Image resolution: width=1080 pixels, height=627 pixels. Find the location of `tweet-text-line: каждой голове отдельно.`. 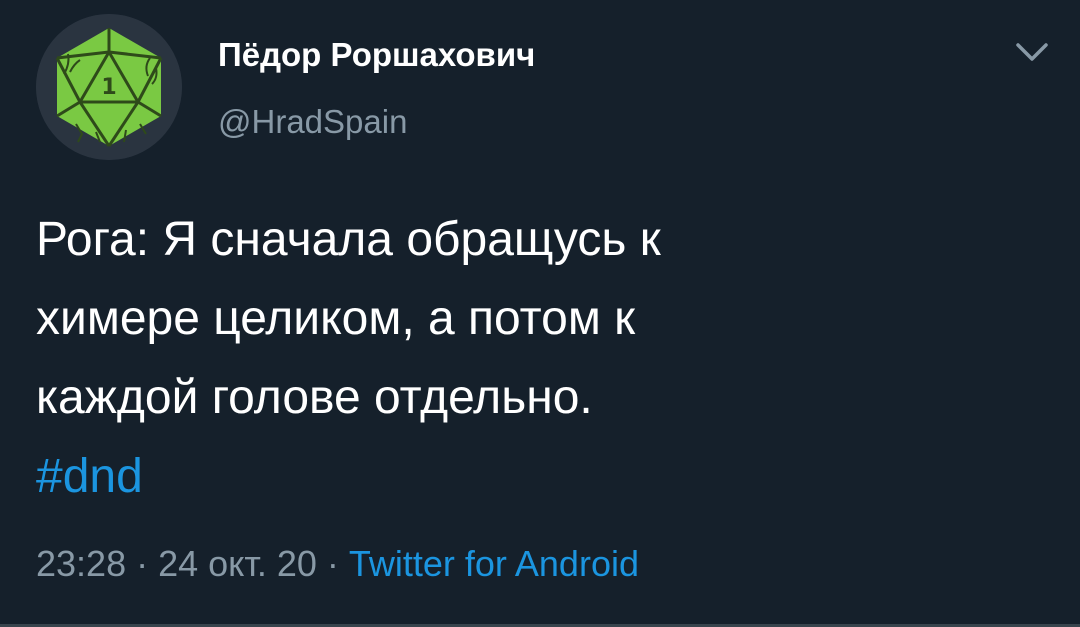

tweet-text-line: каждой голове отдельно. is located at coordinates (314, 397).